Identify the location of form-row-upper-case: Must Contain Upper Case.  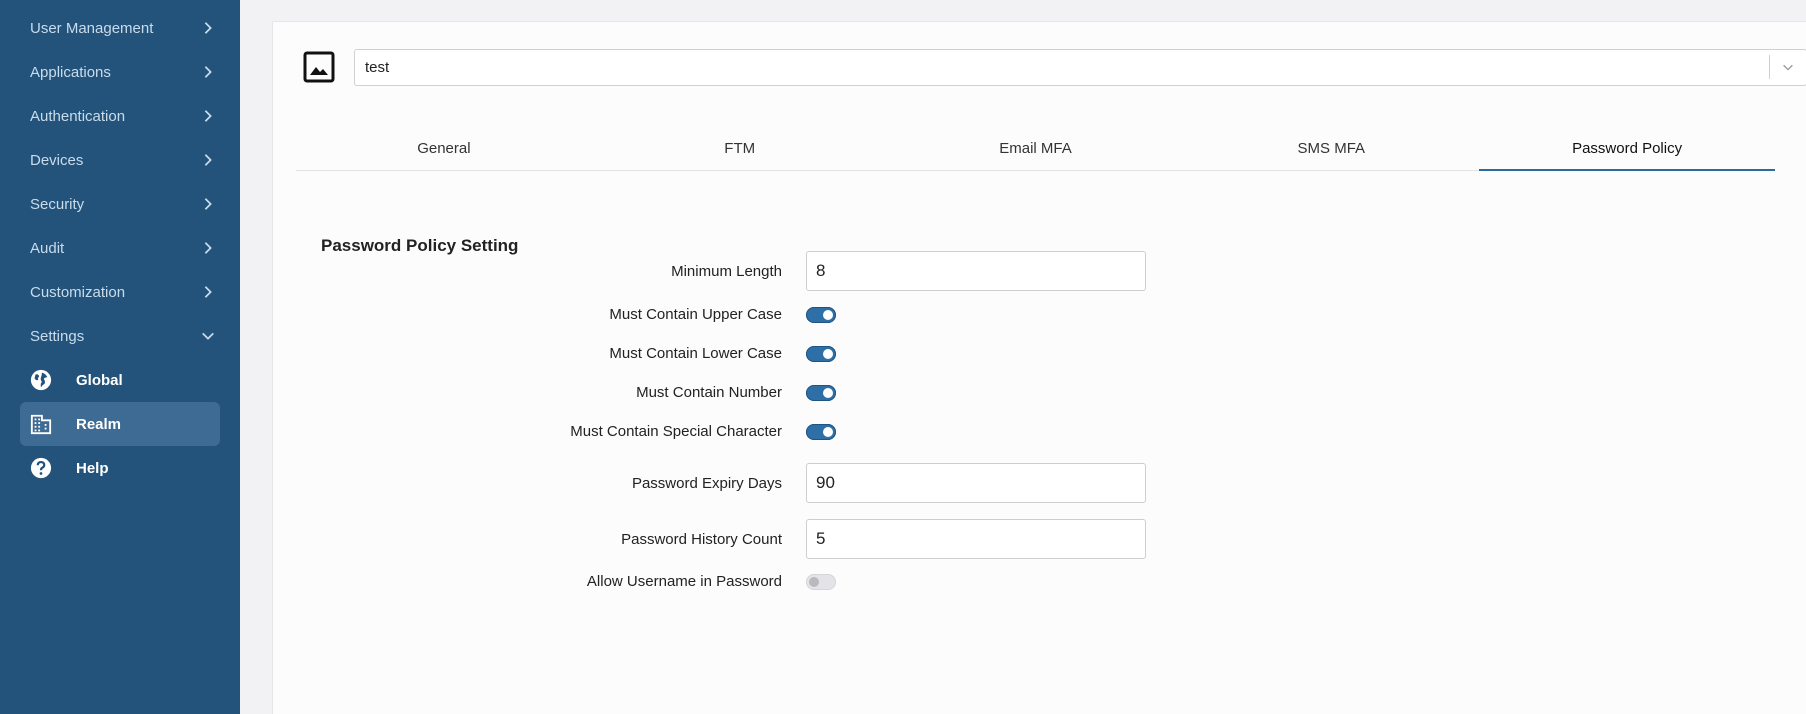
(1039, 314).